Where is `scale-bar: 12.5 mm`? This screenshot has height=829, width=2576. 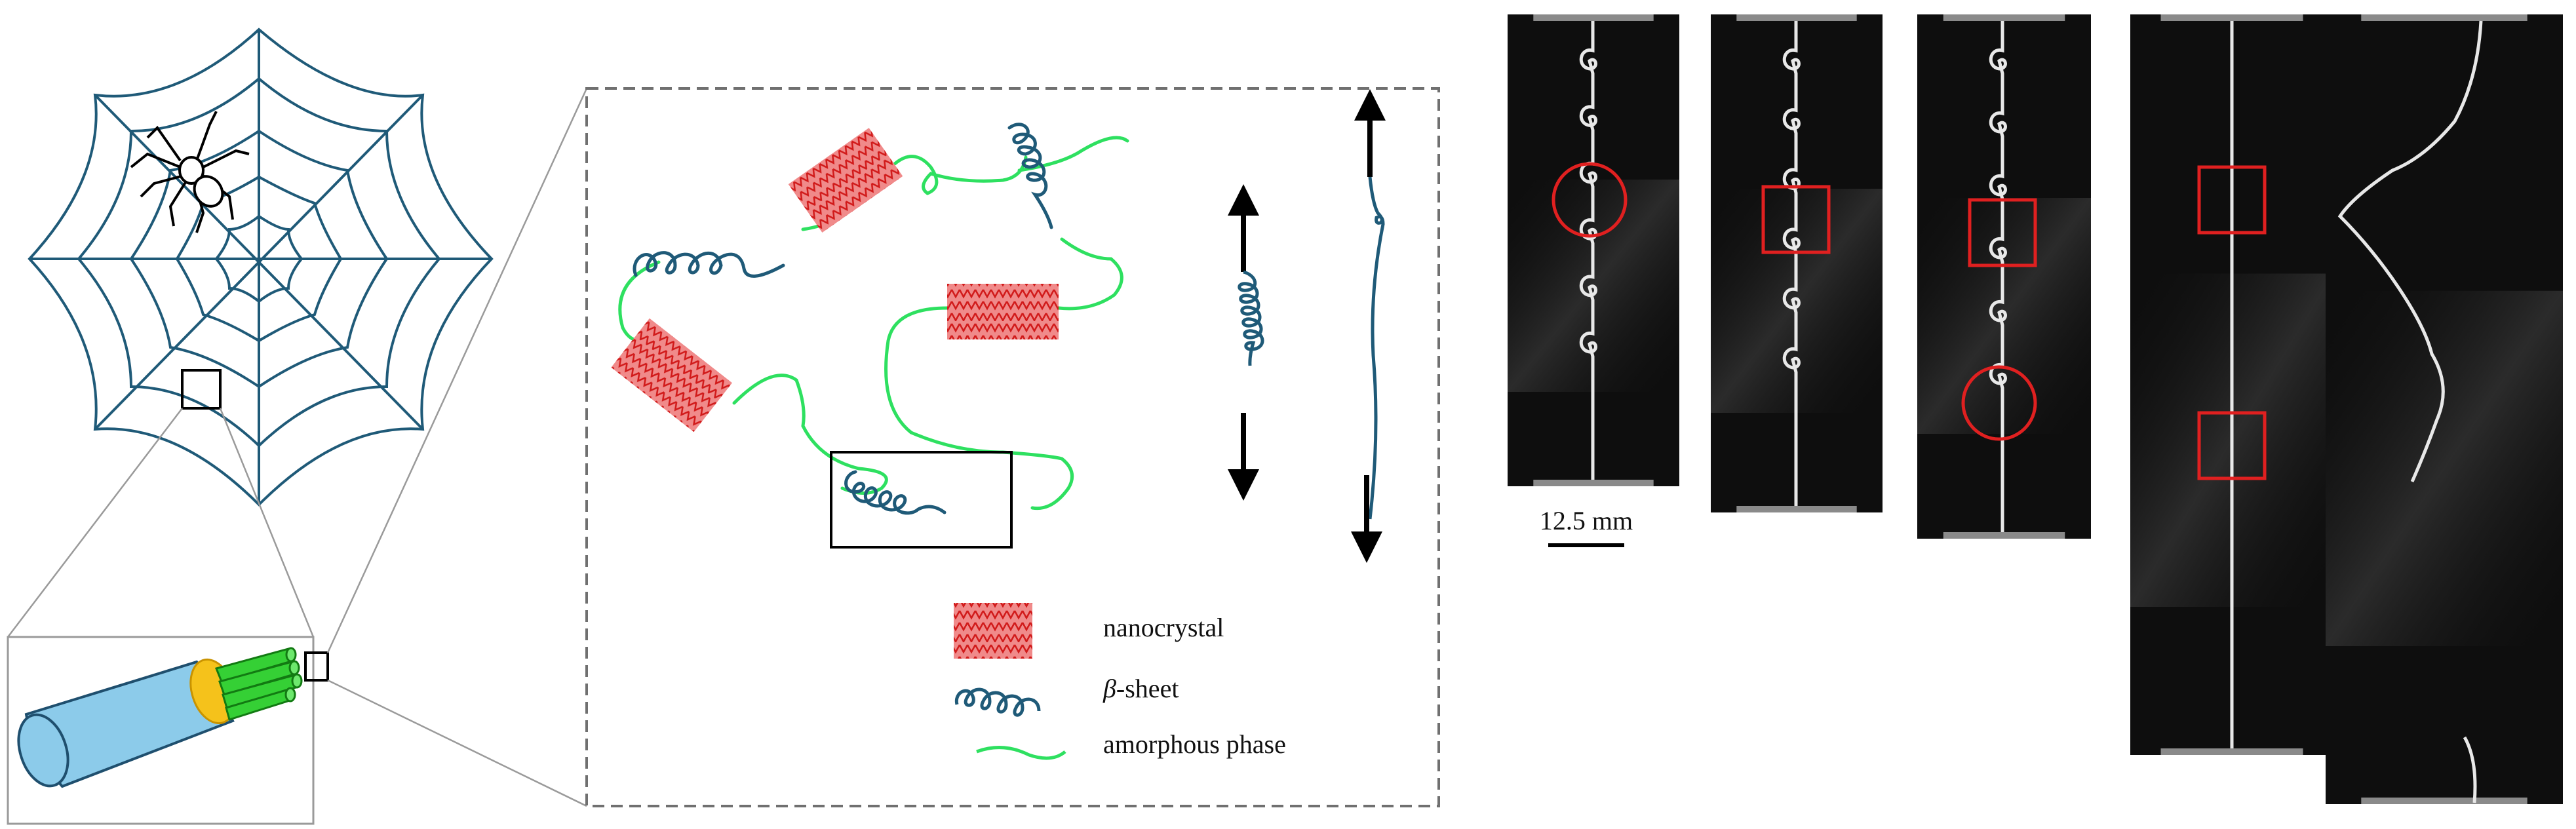 scale-bar: 12.5 mm is located at coordinates (1586, 526).